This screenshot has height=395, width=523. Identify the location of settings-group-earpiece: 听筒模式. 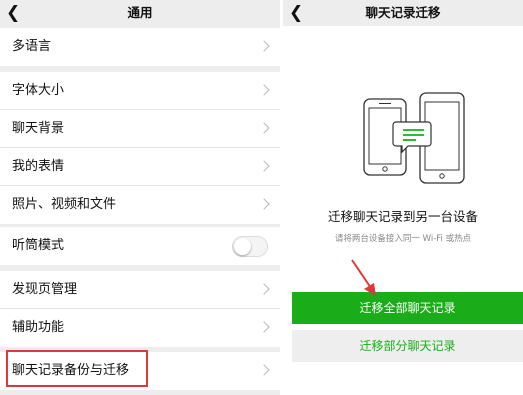
(140, 246).